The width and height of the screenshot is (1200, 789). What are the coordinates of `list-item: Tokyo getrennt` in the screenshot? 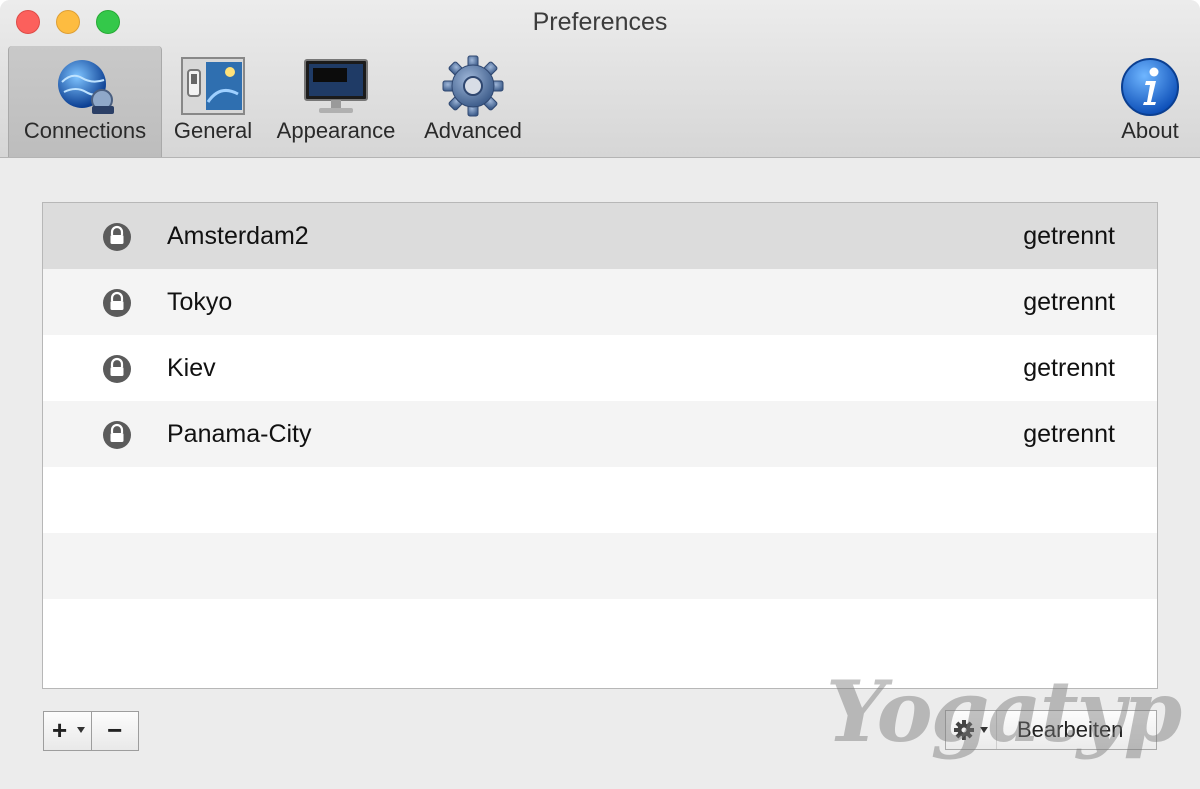 It's located at (600, 302).